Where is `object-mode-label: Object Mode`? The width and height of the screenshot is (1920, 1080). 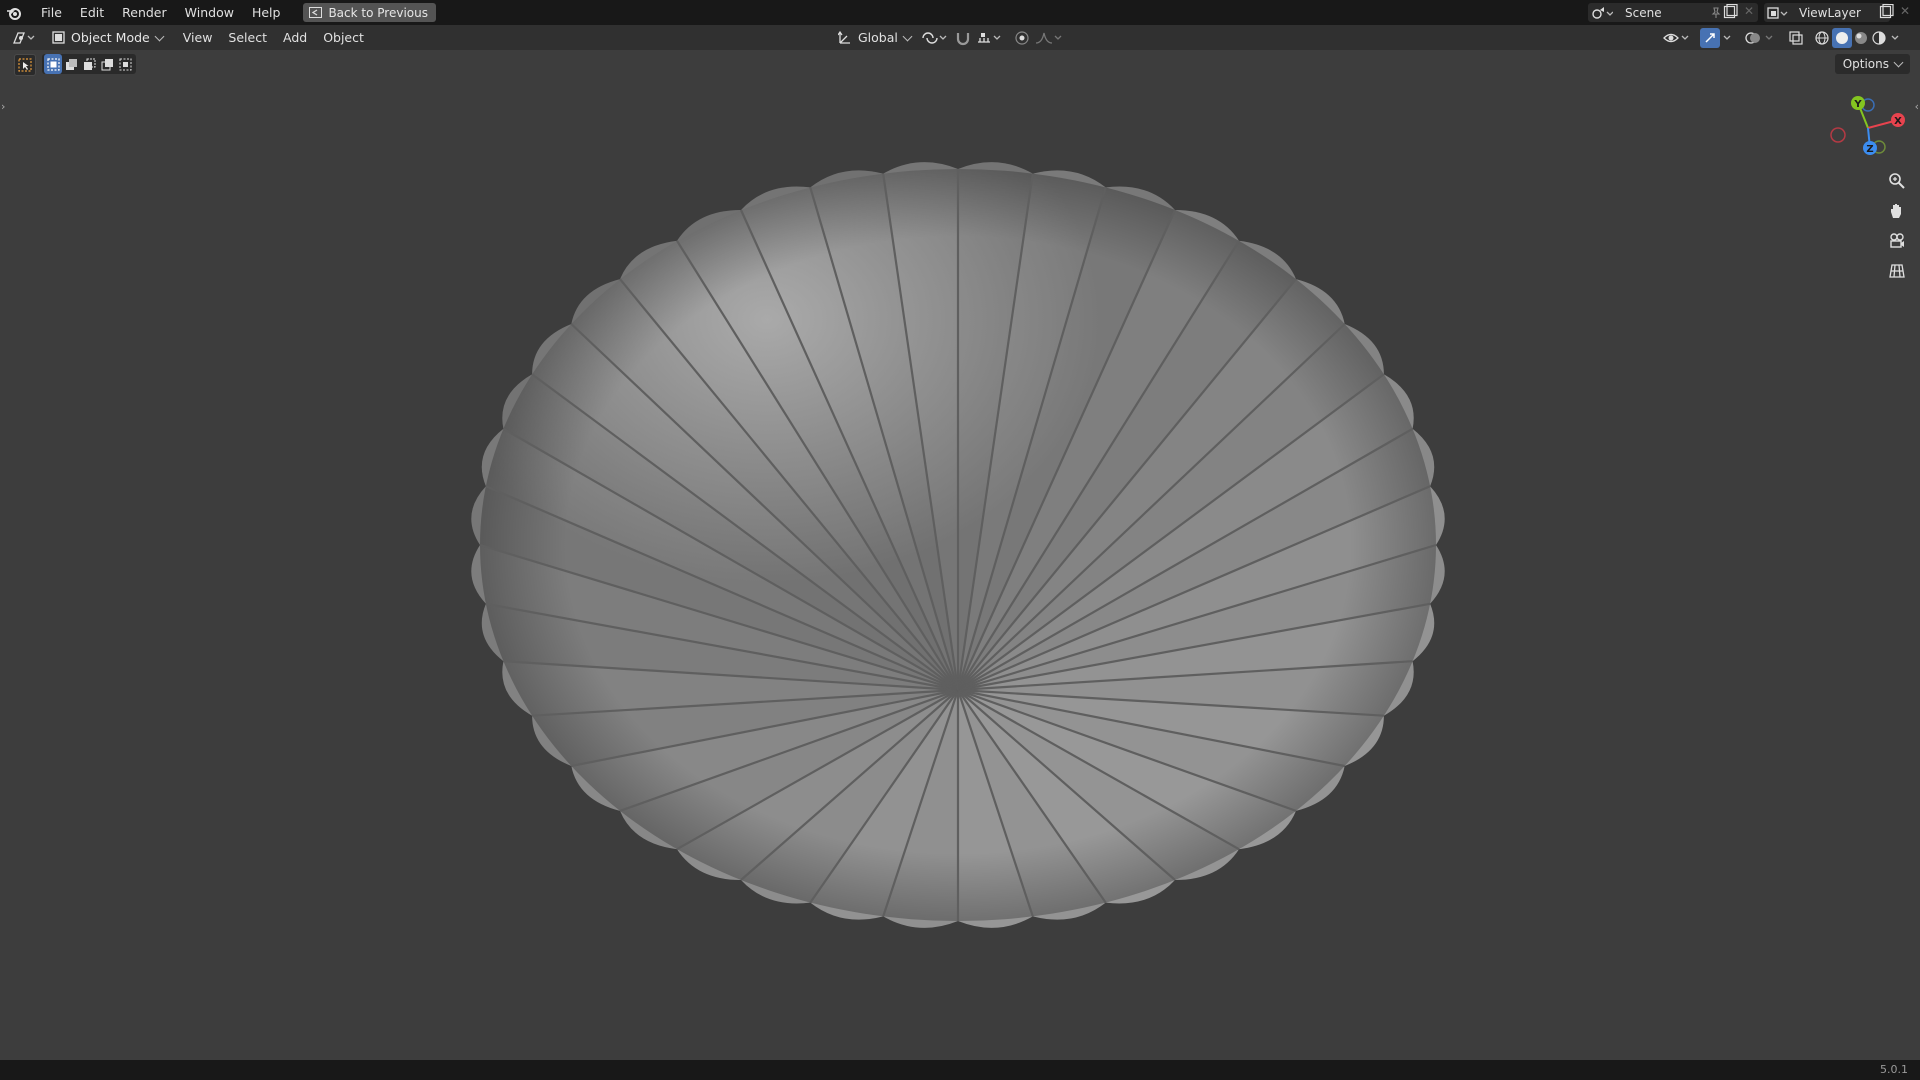
object-mode-label: Object Mode is located at coordinates (110, 37).